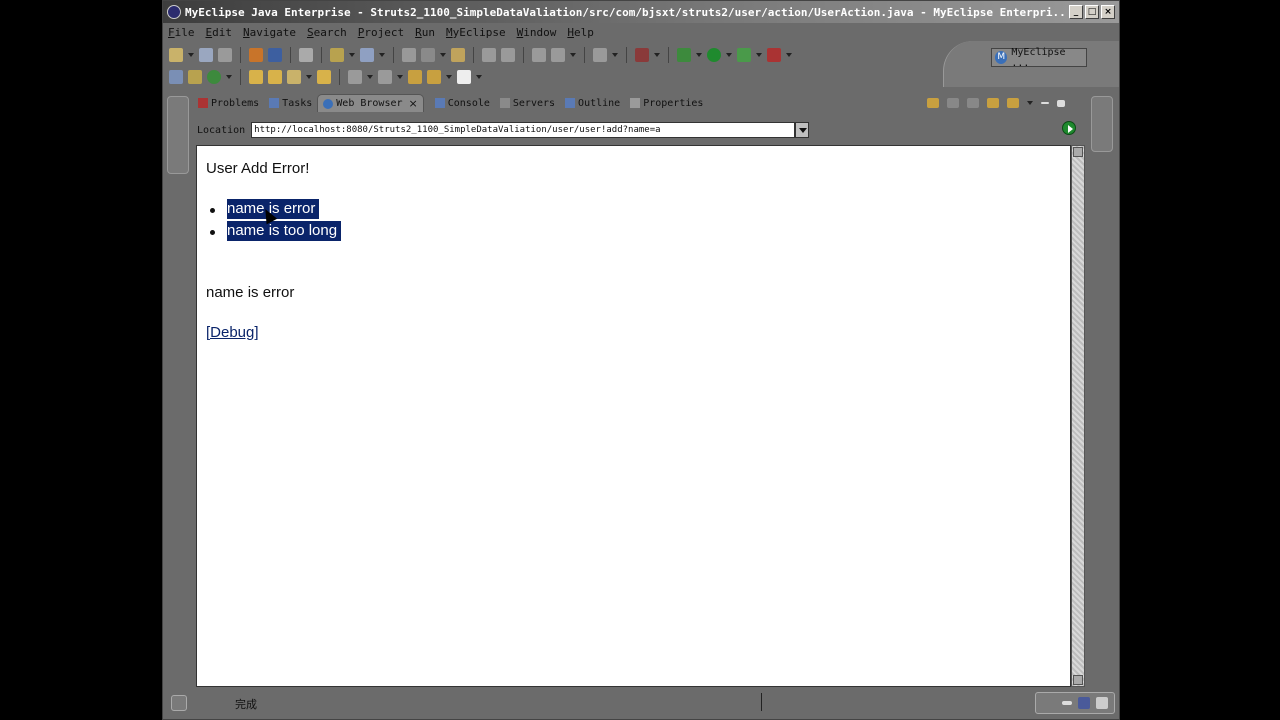 The width and height of the screenshot is (1280, 720). Describe the element at coordinates (381, 32) in the screenshot. I see `menu-project: Project` at that location.